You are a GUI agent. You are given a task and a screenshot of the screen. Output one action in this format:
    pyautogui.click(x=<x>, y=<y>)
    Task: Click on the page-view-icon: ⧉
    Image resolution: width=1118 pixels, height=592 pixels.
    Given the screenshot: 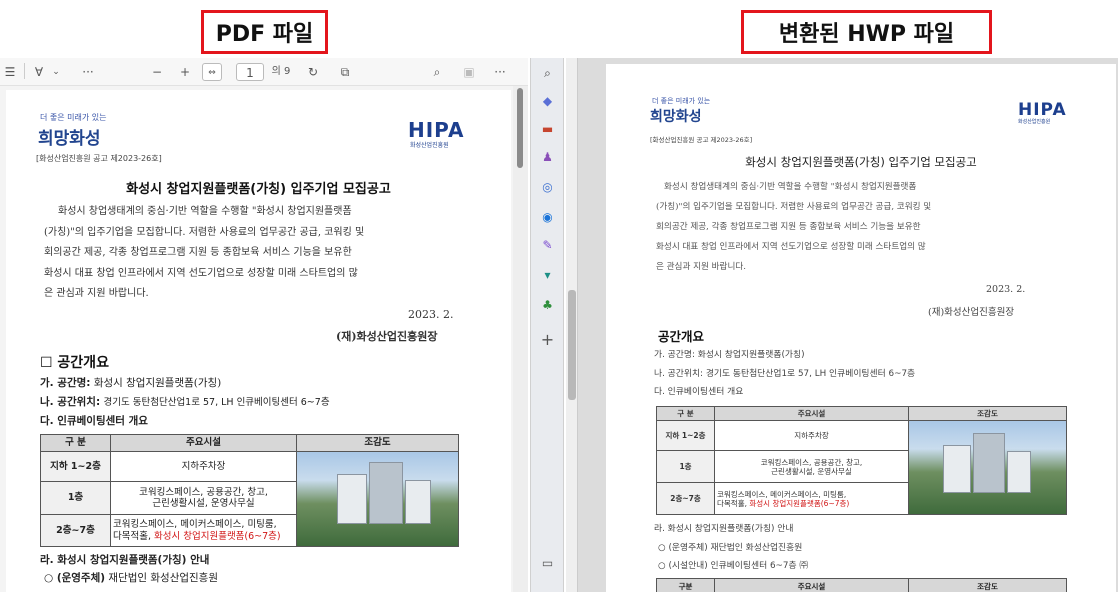 What is the action you would take?
    pyautogui.click(x=345, y=72)
    